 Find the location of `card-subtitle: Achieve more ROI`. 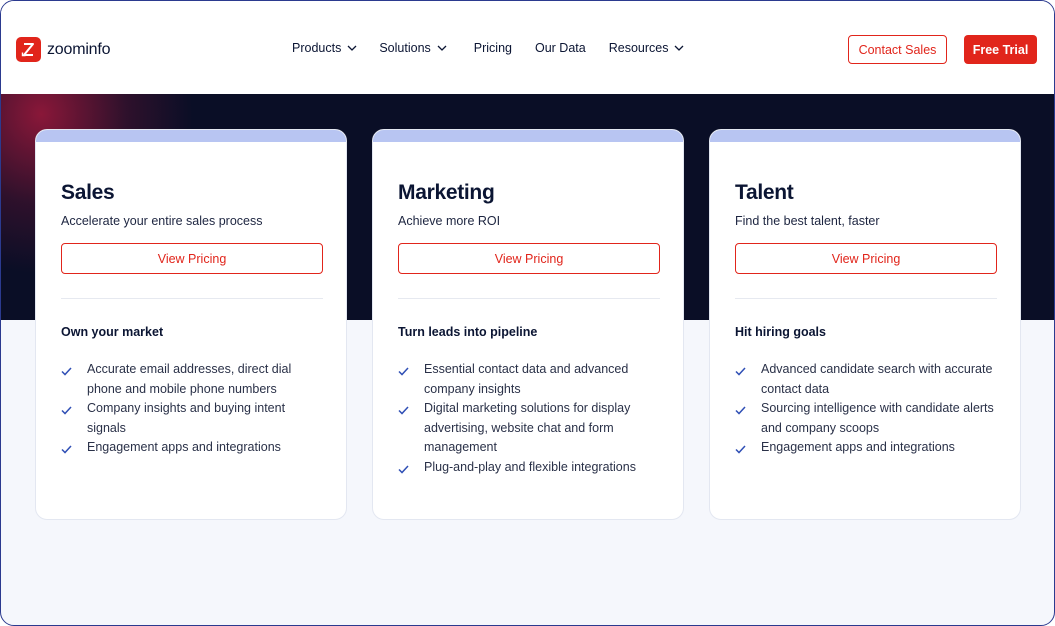

card-subtitle: Achieve more ROI is located at coordinates (449, 221).